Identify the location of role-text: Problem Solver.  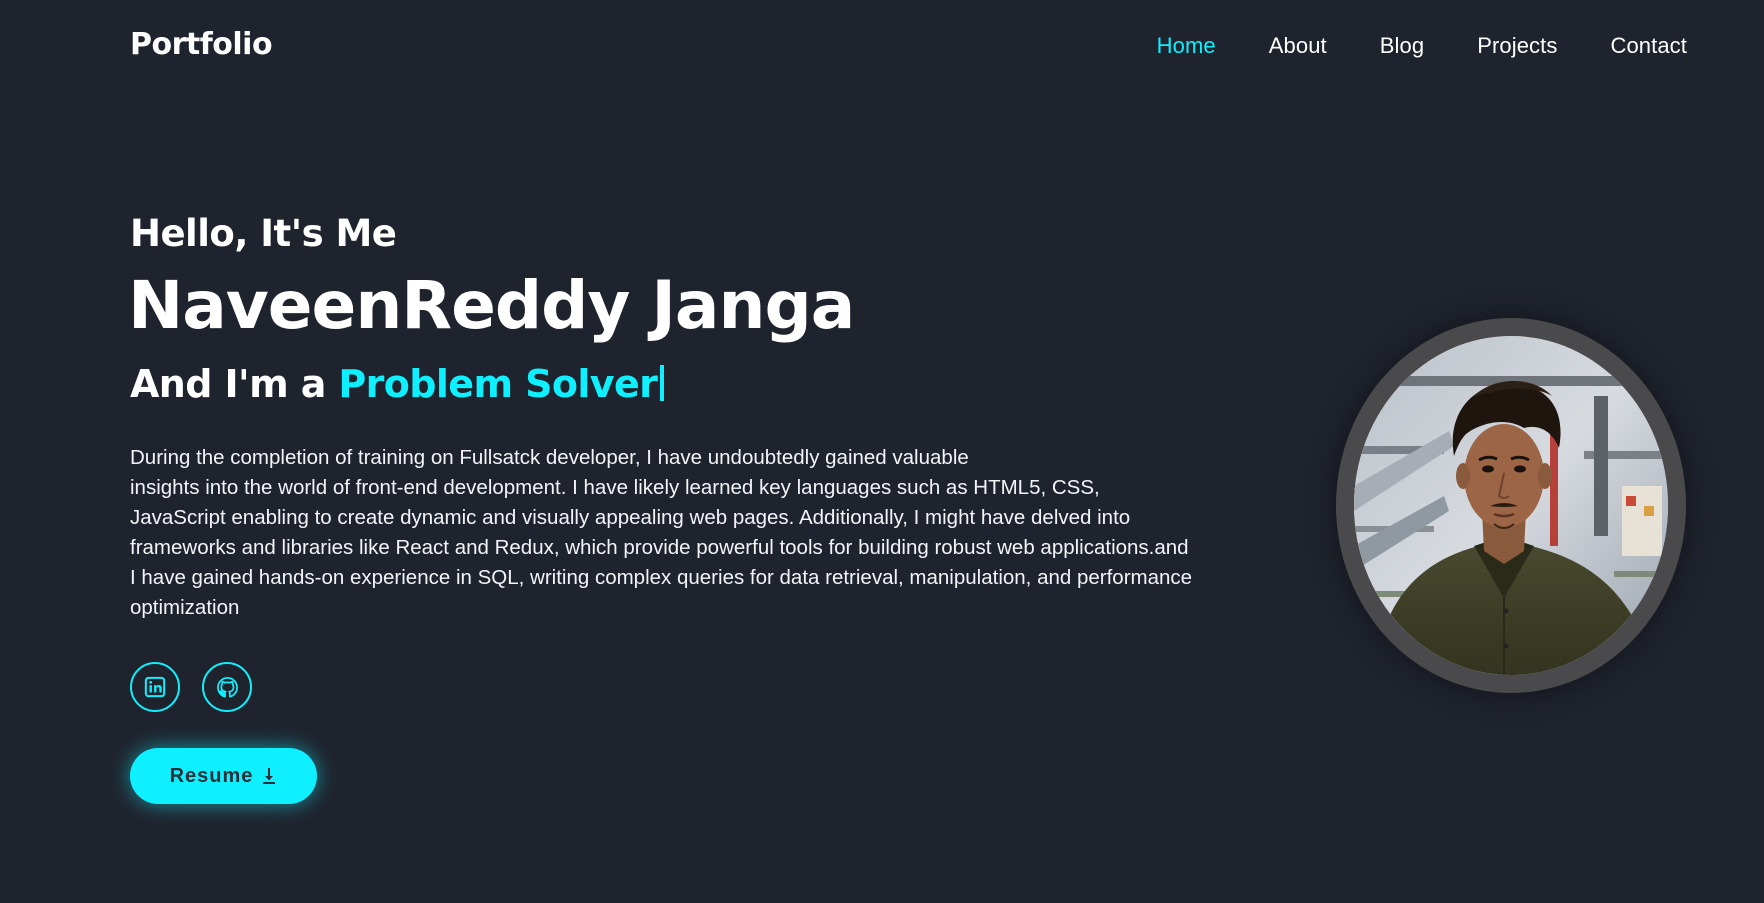
(498, 384).